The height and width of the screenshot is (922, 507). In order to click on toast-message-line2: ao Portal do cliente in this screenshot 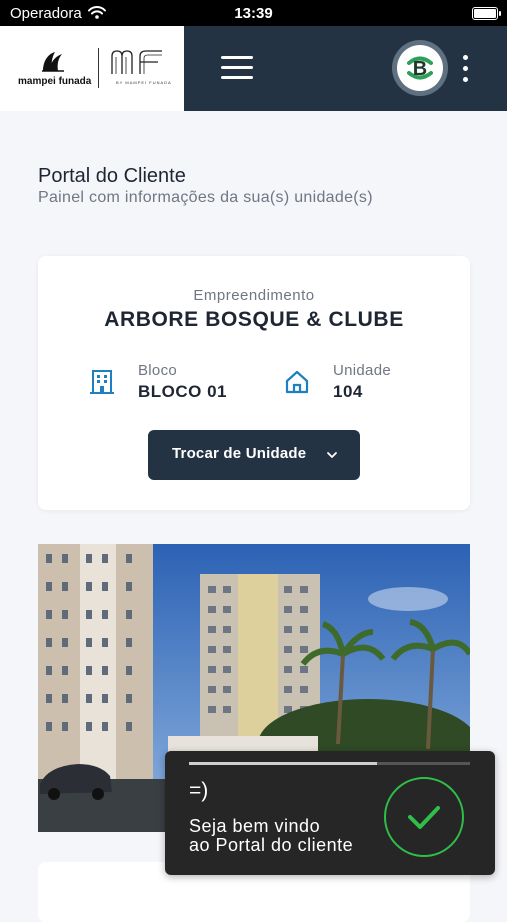, I will do `click(271, 845)`.